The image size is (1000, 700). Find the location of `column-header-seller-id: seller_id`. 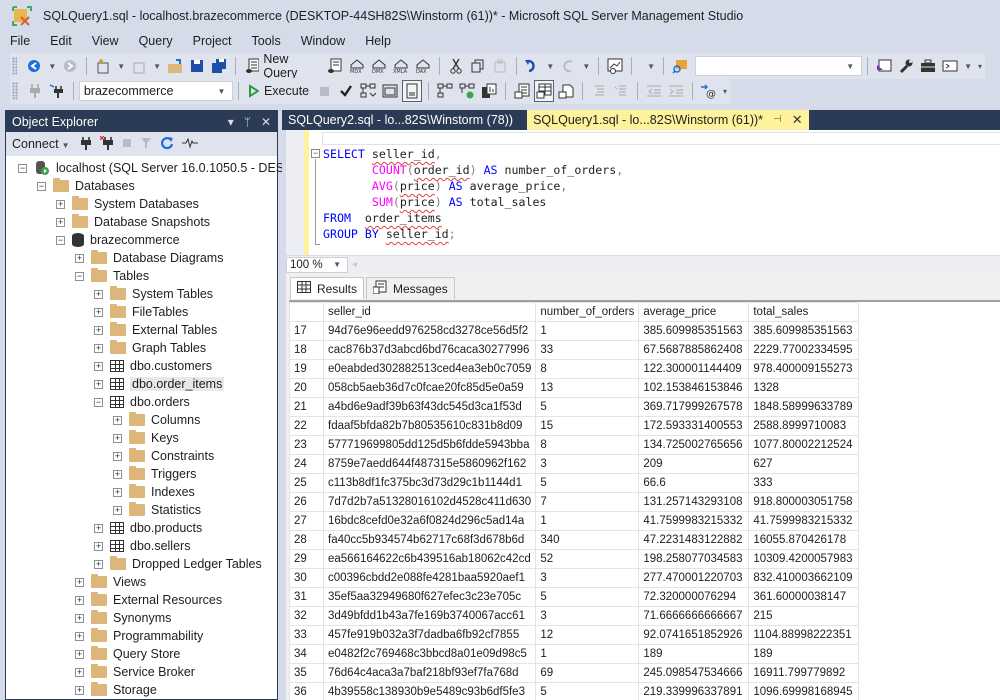

column-header-seller-id: seller_id is located at coordinates (429, 312).